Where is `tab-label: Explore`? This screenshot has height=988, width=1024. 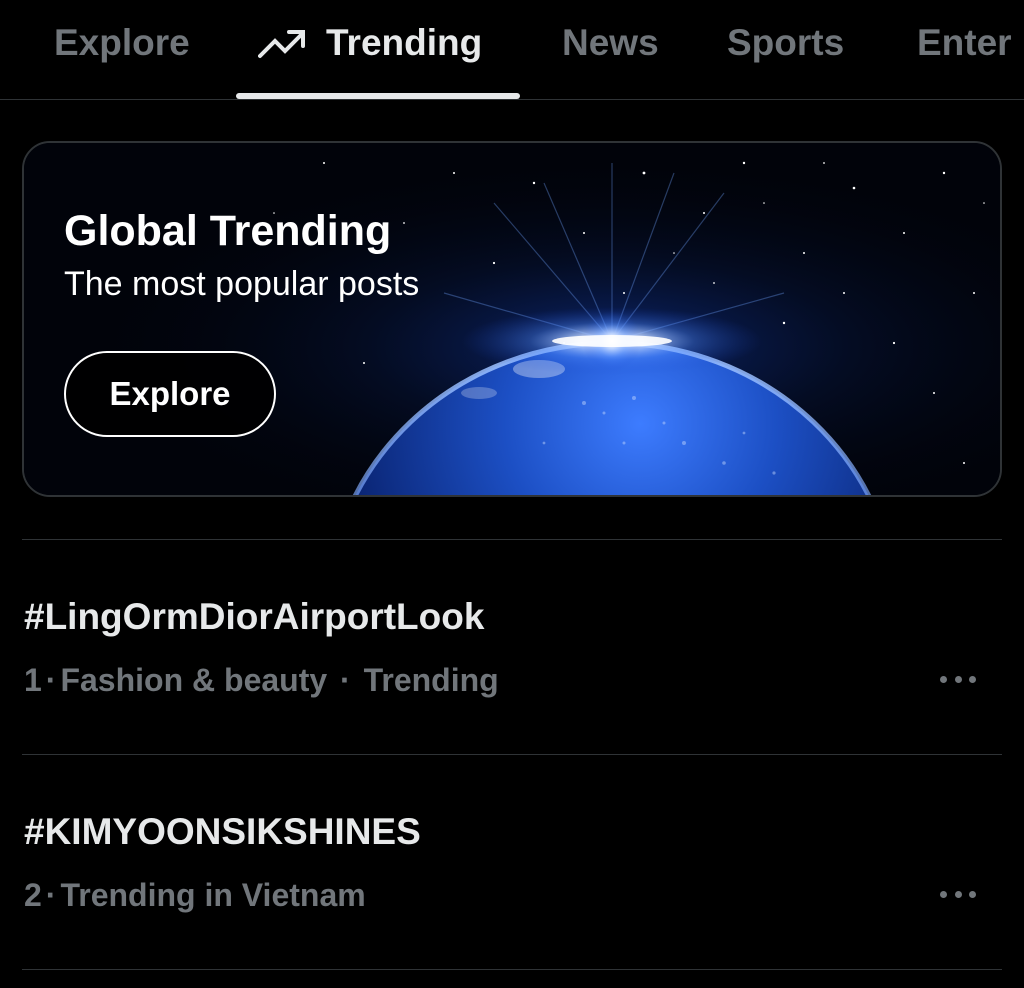
tab-label: Explore is located at coordinates (122, 42).